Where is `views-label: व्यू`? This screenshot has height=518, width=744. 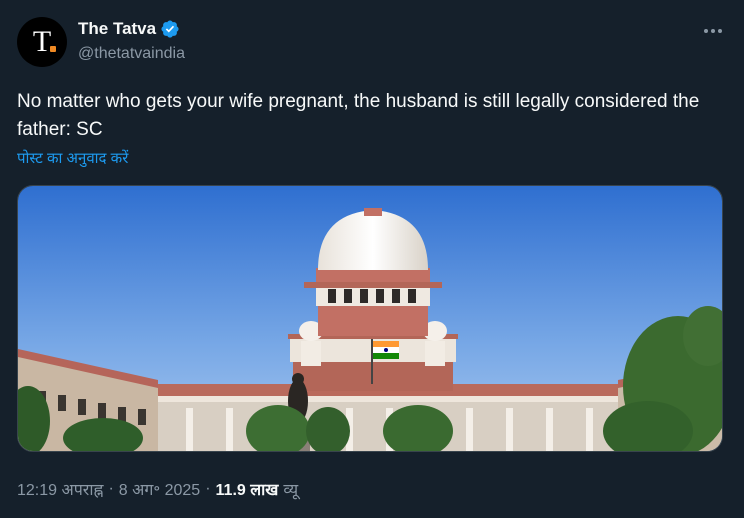 views-label: व्यू is located at coordinates (291, 490).